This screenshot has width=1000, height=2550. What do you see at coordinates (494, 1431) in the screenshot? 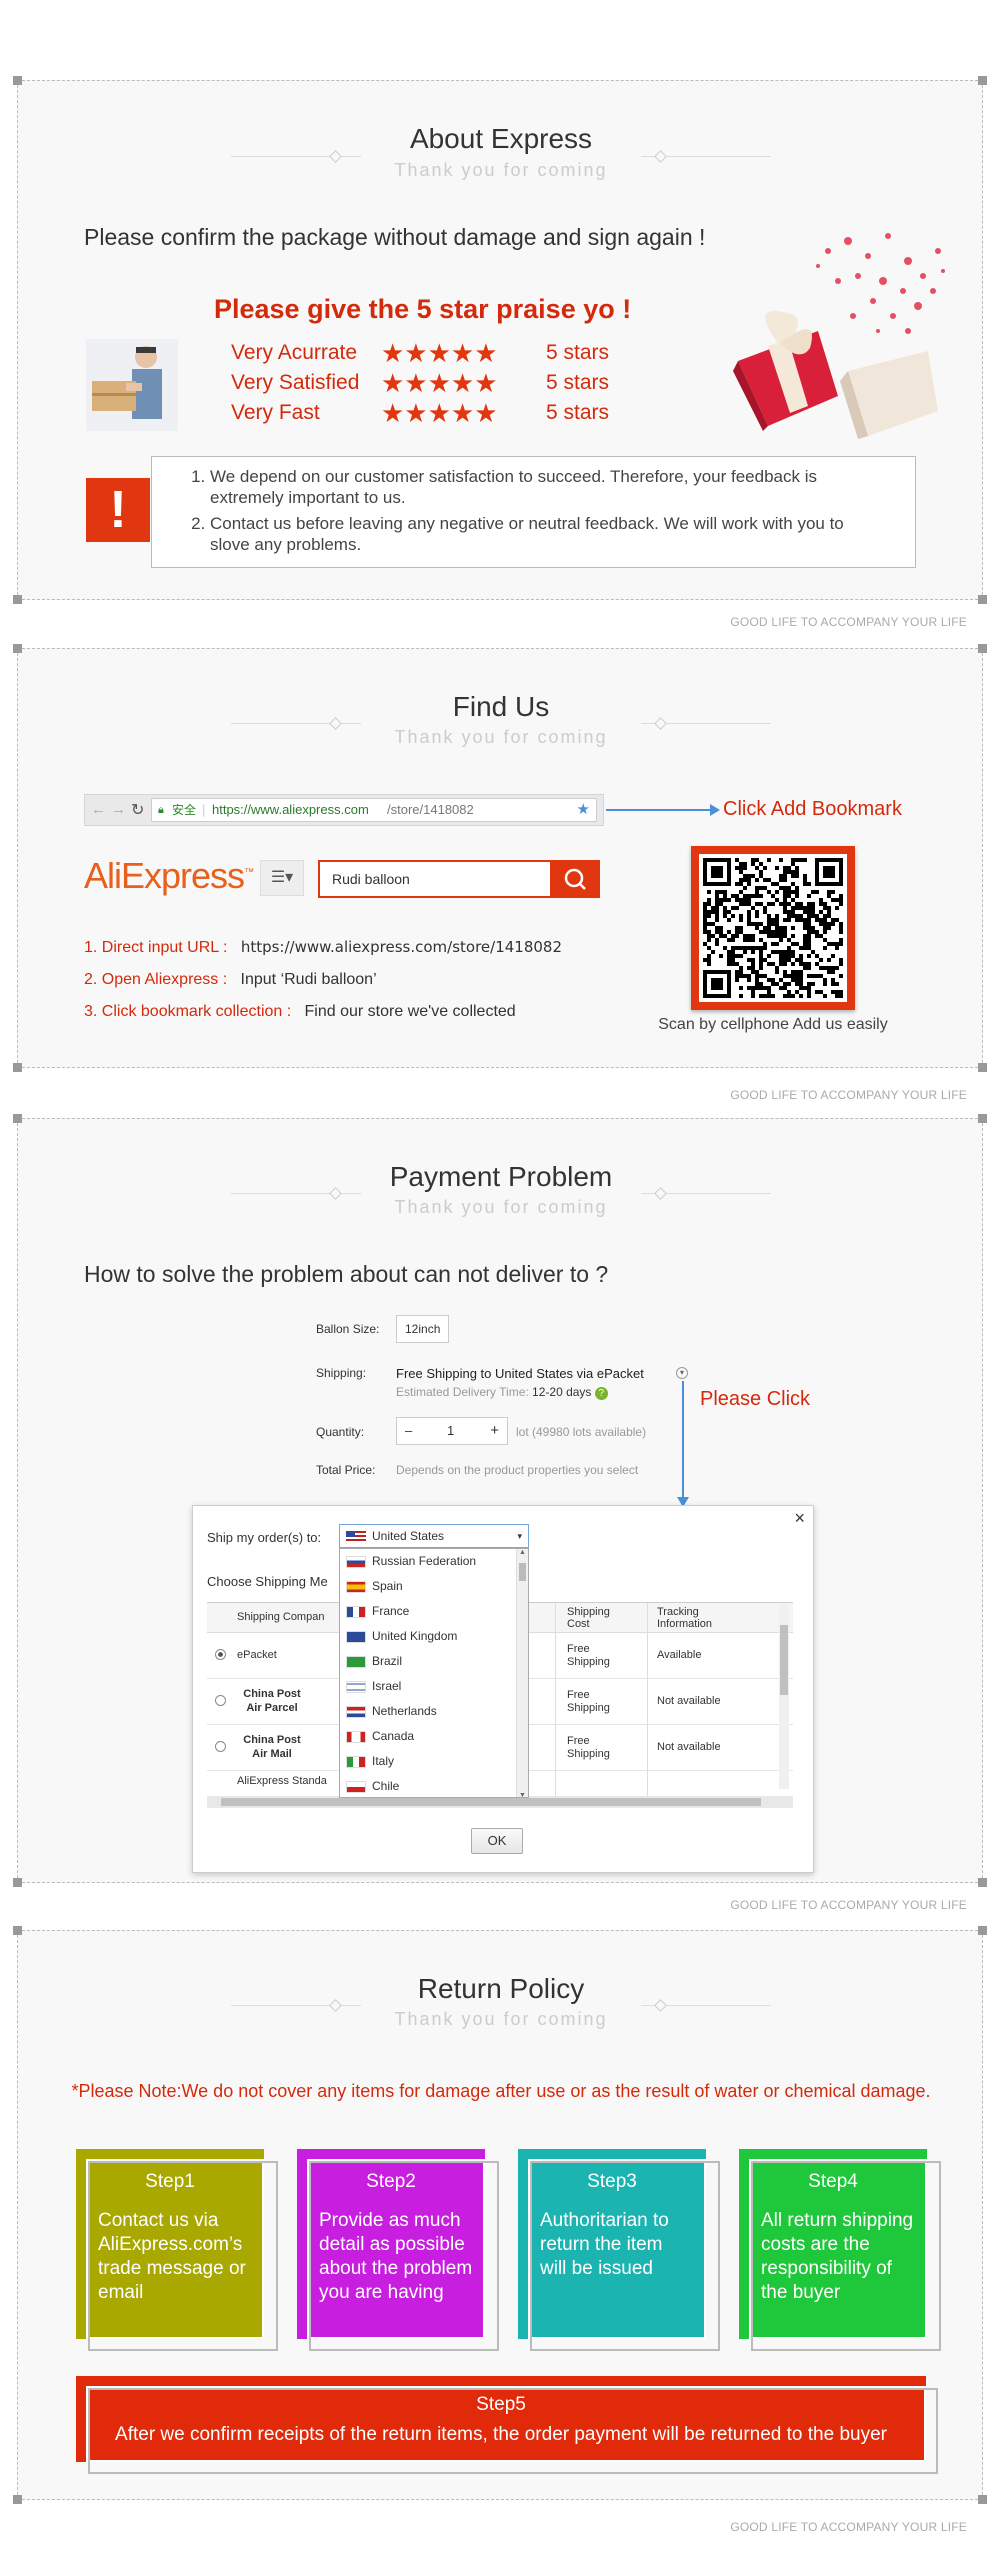
I see `quantity-plus-button: +` at bounding box center [494, 1431].